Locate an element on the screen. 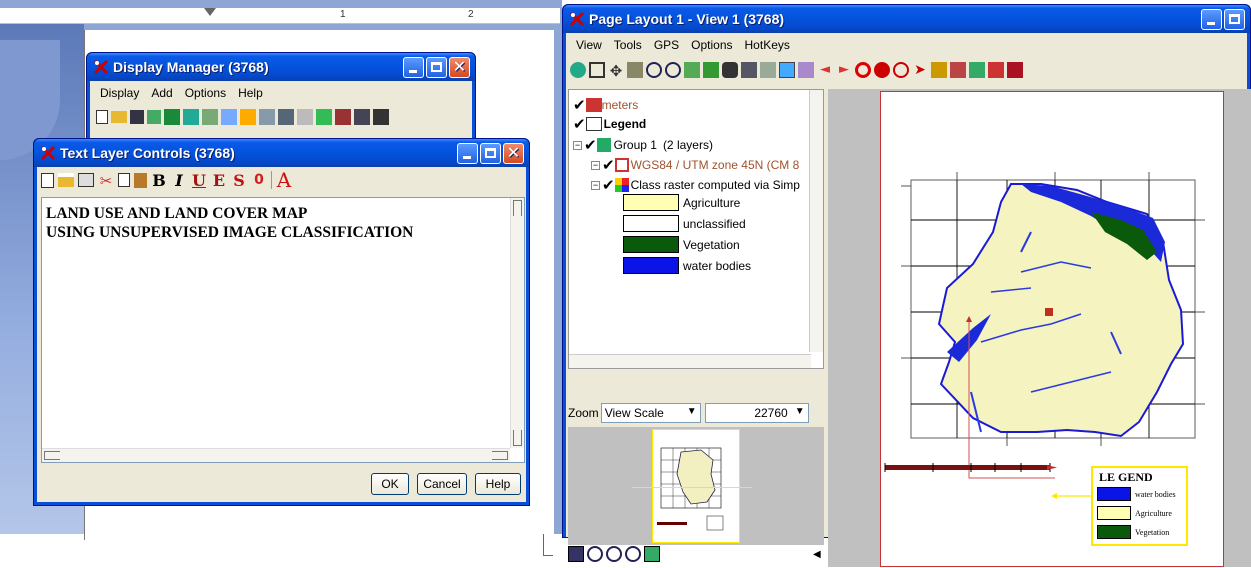 This screenshot has width=1251, height=568. emphasis-button: E is located at coordinates (219, 180).